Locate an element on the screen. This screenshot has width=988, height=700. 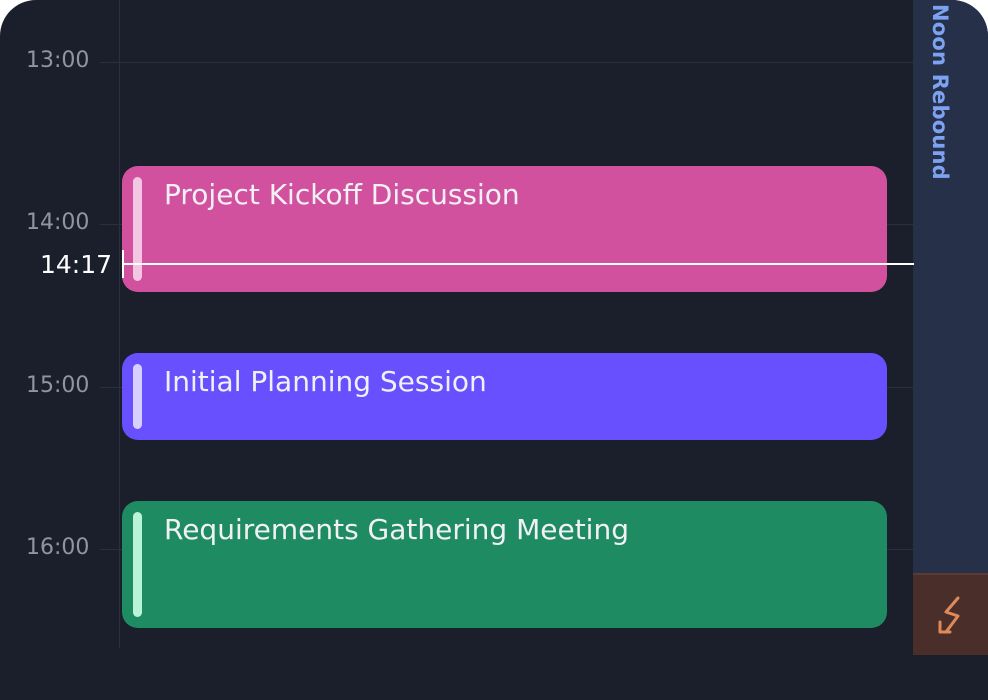
event-title: Project Kickoff Discussion is located at coordinates (342, 194).